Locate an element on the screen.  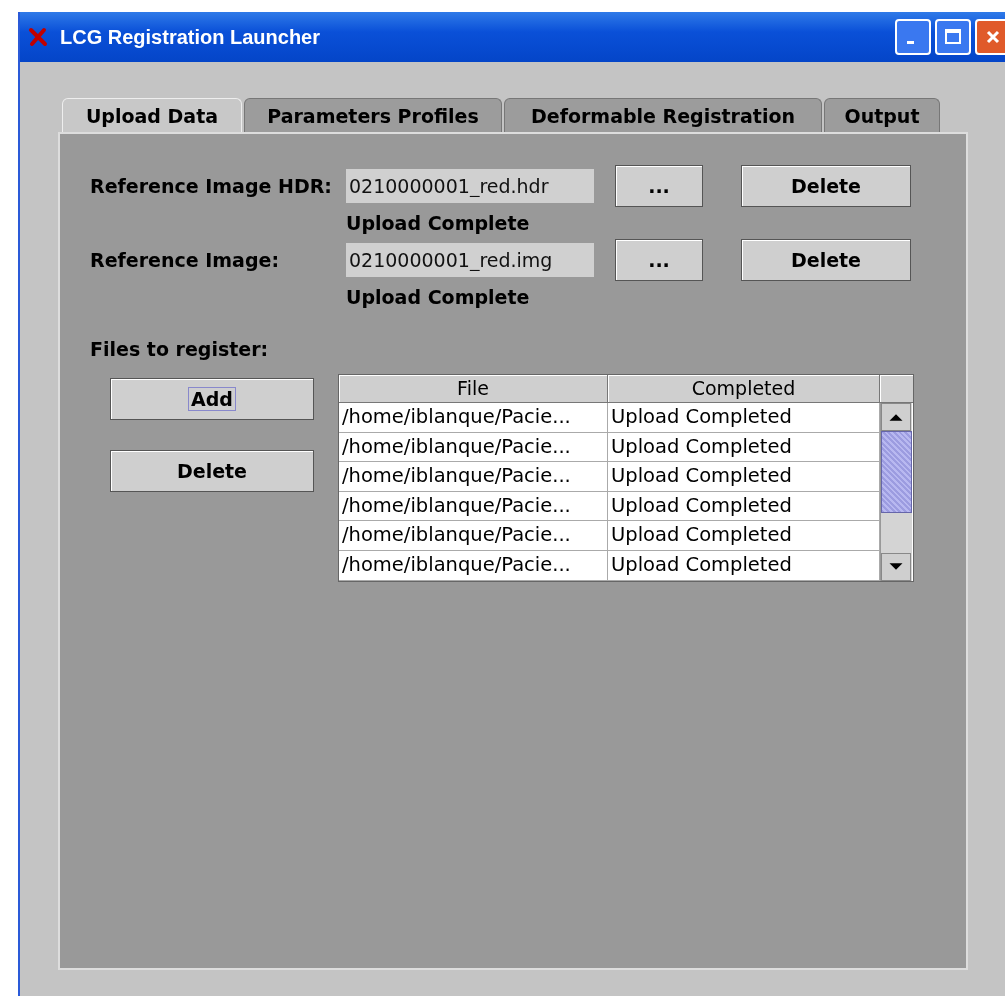
column-header: File is located at coordinates (473, 389).